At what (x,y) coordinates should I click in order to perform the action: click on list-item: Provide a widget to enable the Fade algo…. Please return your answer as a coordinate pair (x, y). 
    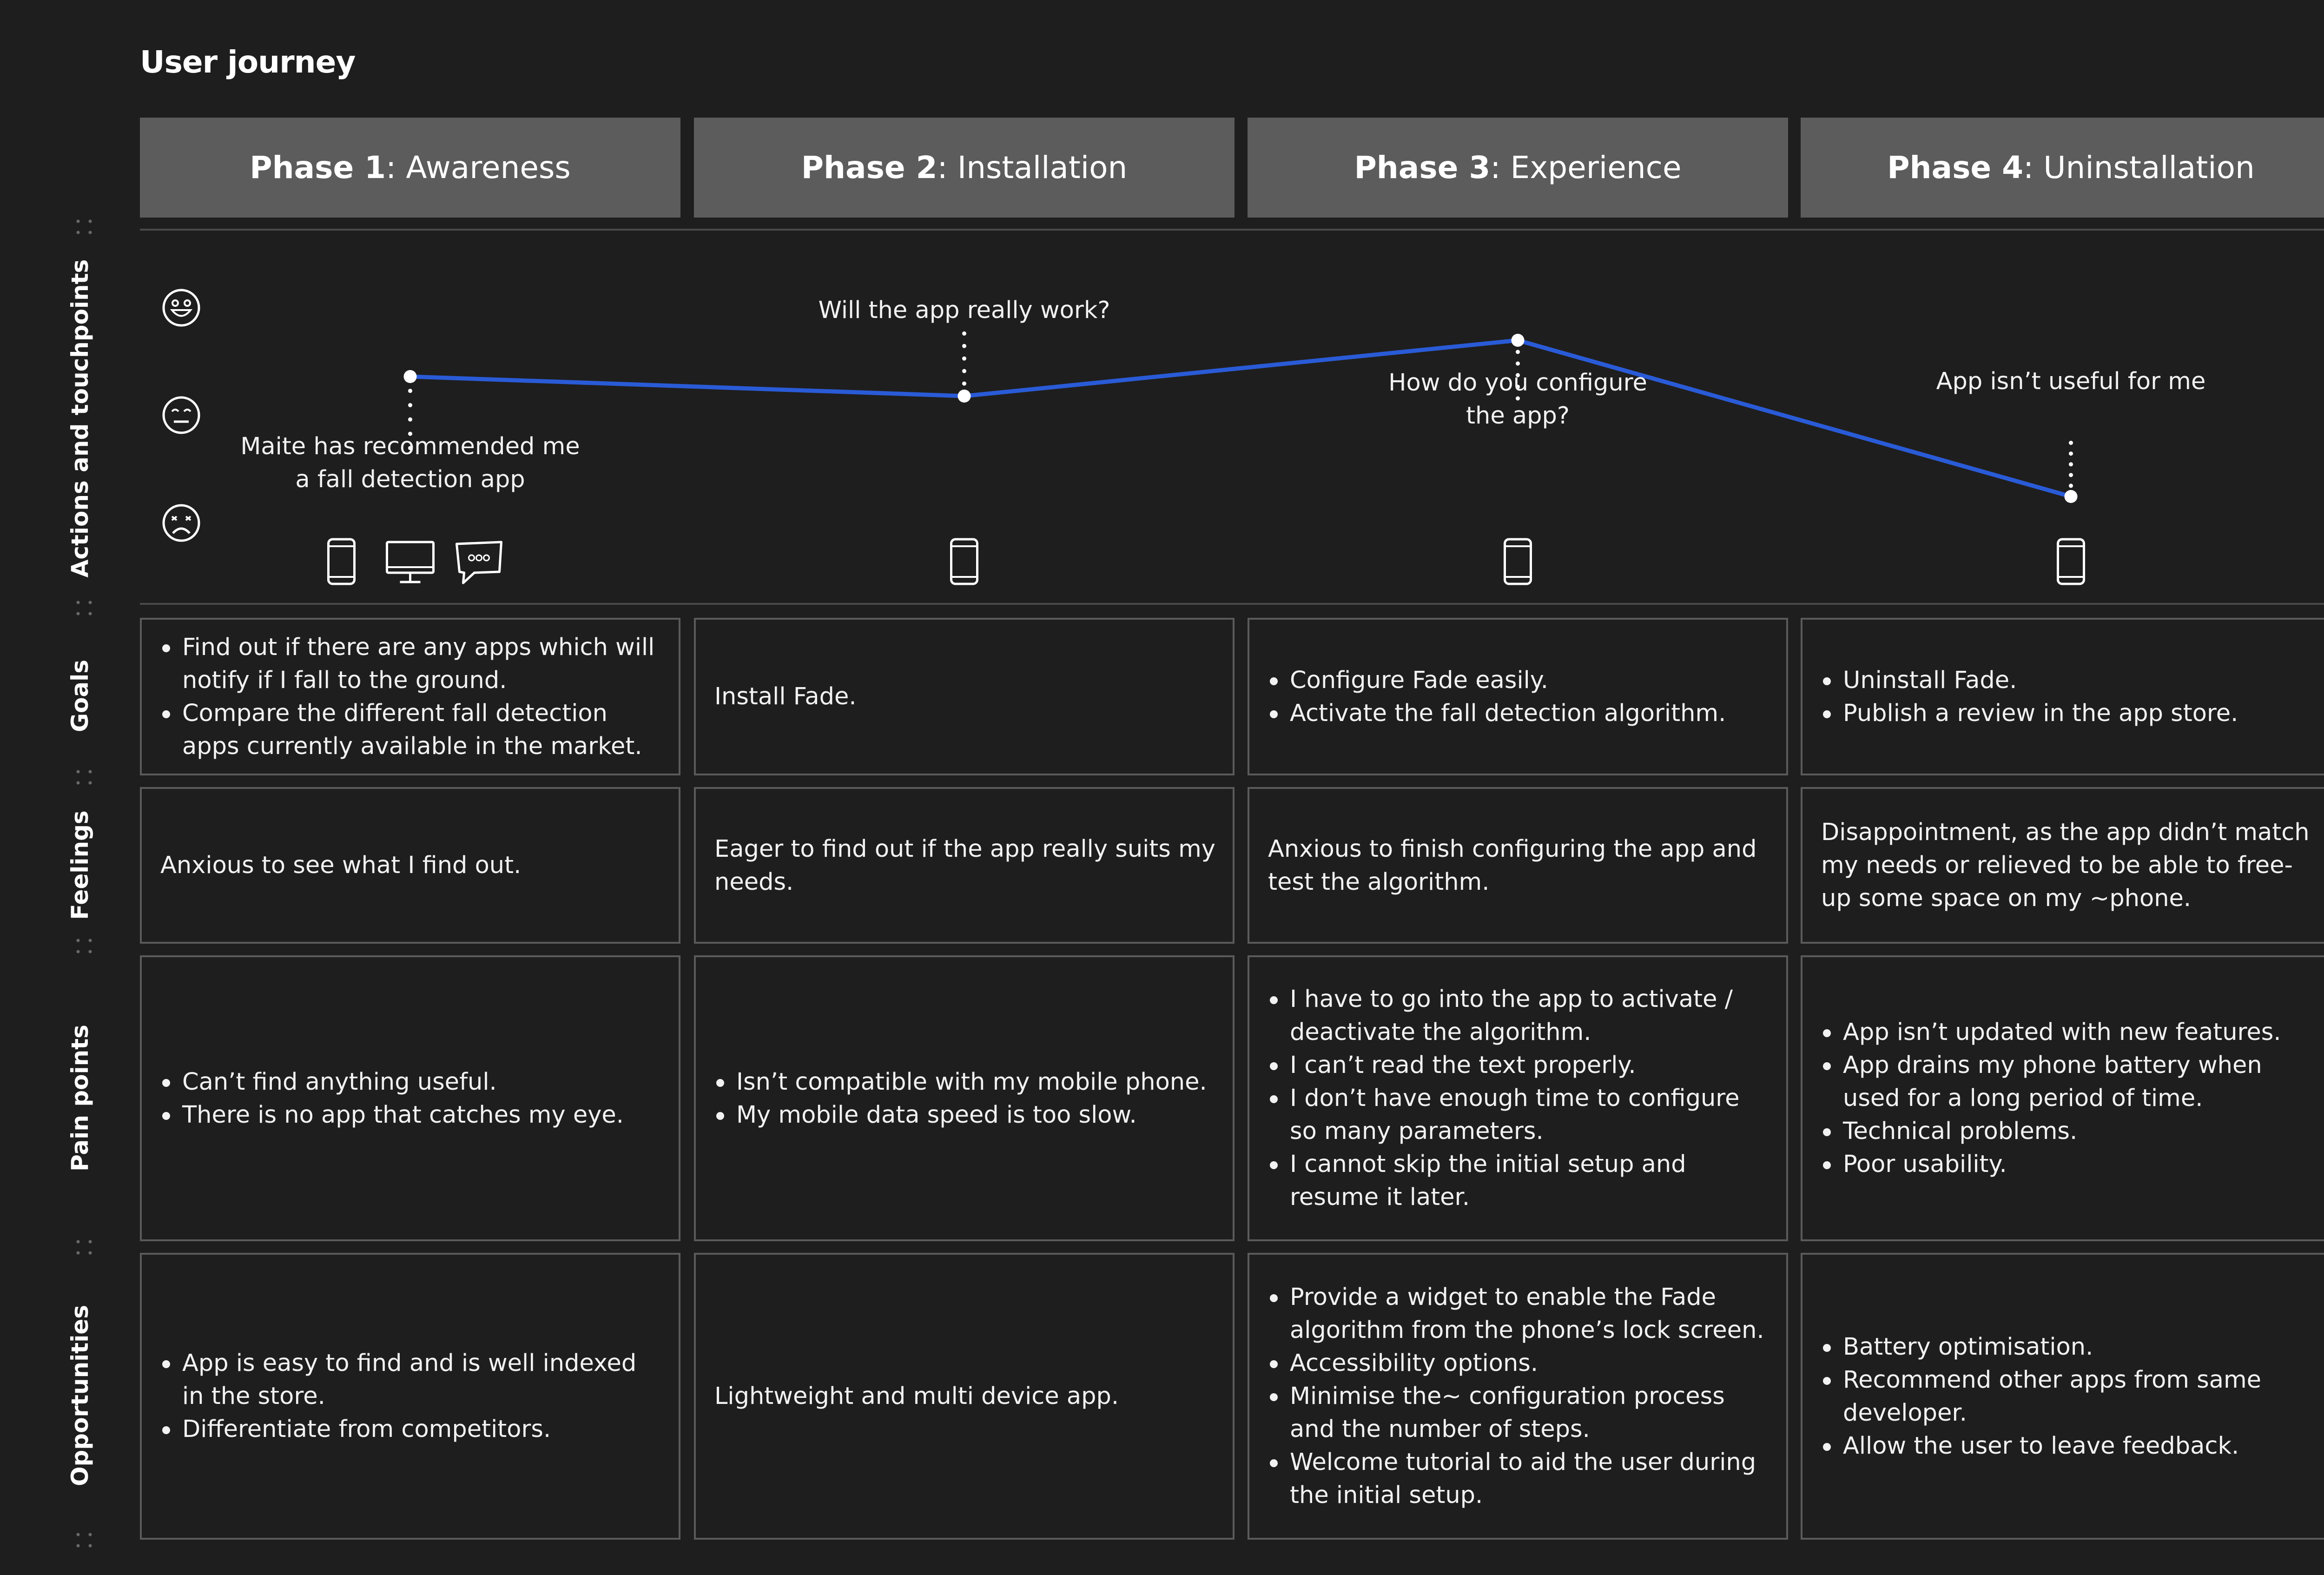
    Looking at the image, I should click on (1518, 1314).